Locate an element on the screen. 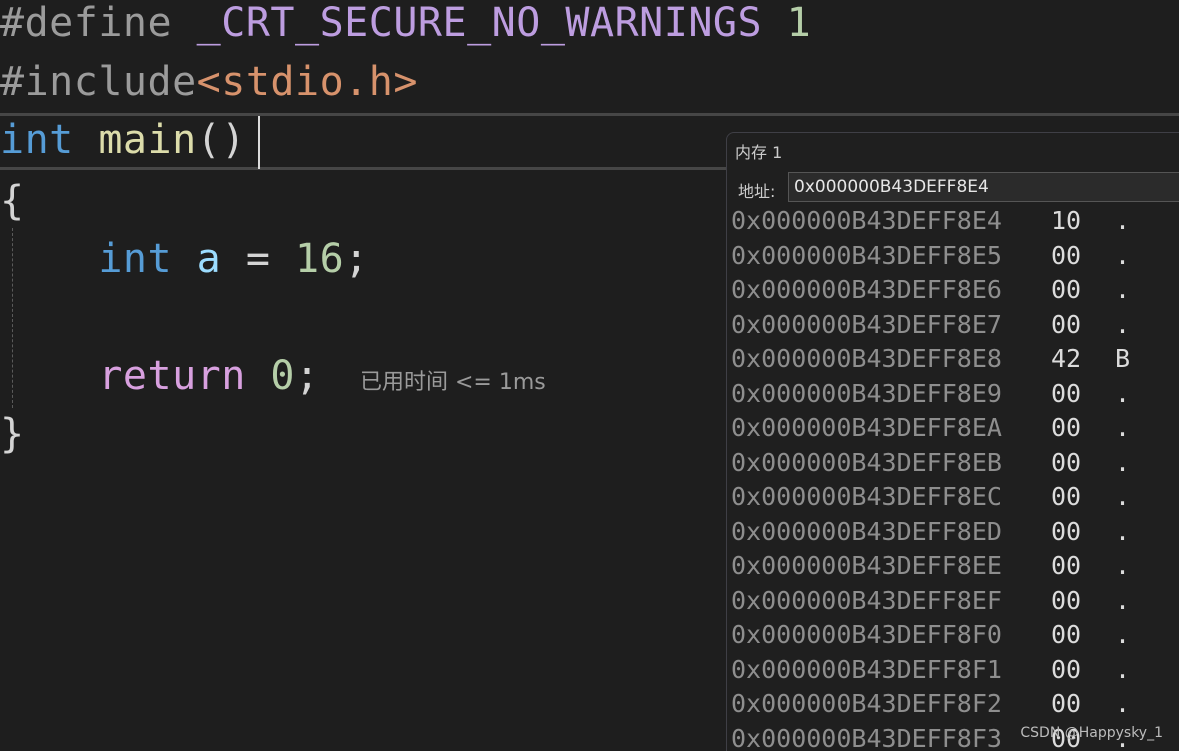  code-line-7: return 0; is located at coordinates (160, 376).